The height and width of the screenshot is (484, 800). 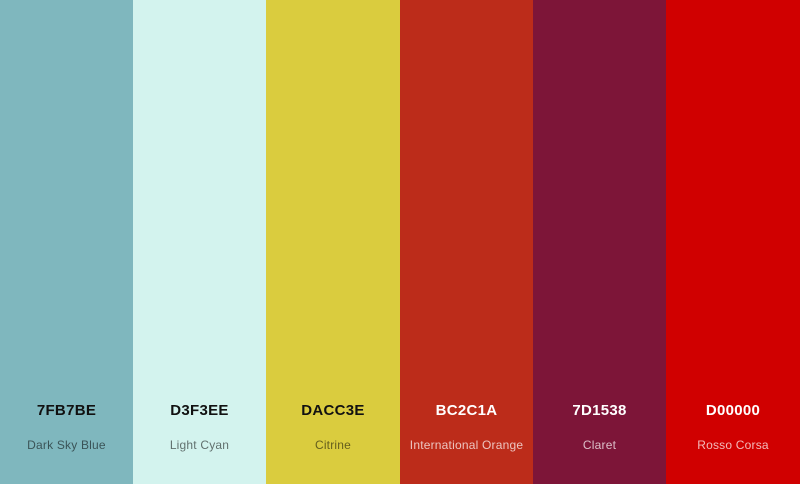 I want to click on swatch-color-name: Claret, so click(x=599, y=445).